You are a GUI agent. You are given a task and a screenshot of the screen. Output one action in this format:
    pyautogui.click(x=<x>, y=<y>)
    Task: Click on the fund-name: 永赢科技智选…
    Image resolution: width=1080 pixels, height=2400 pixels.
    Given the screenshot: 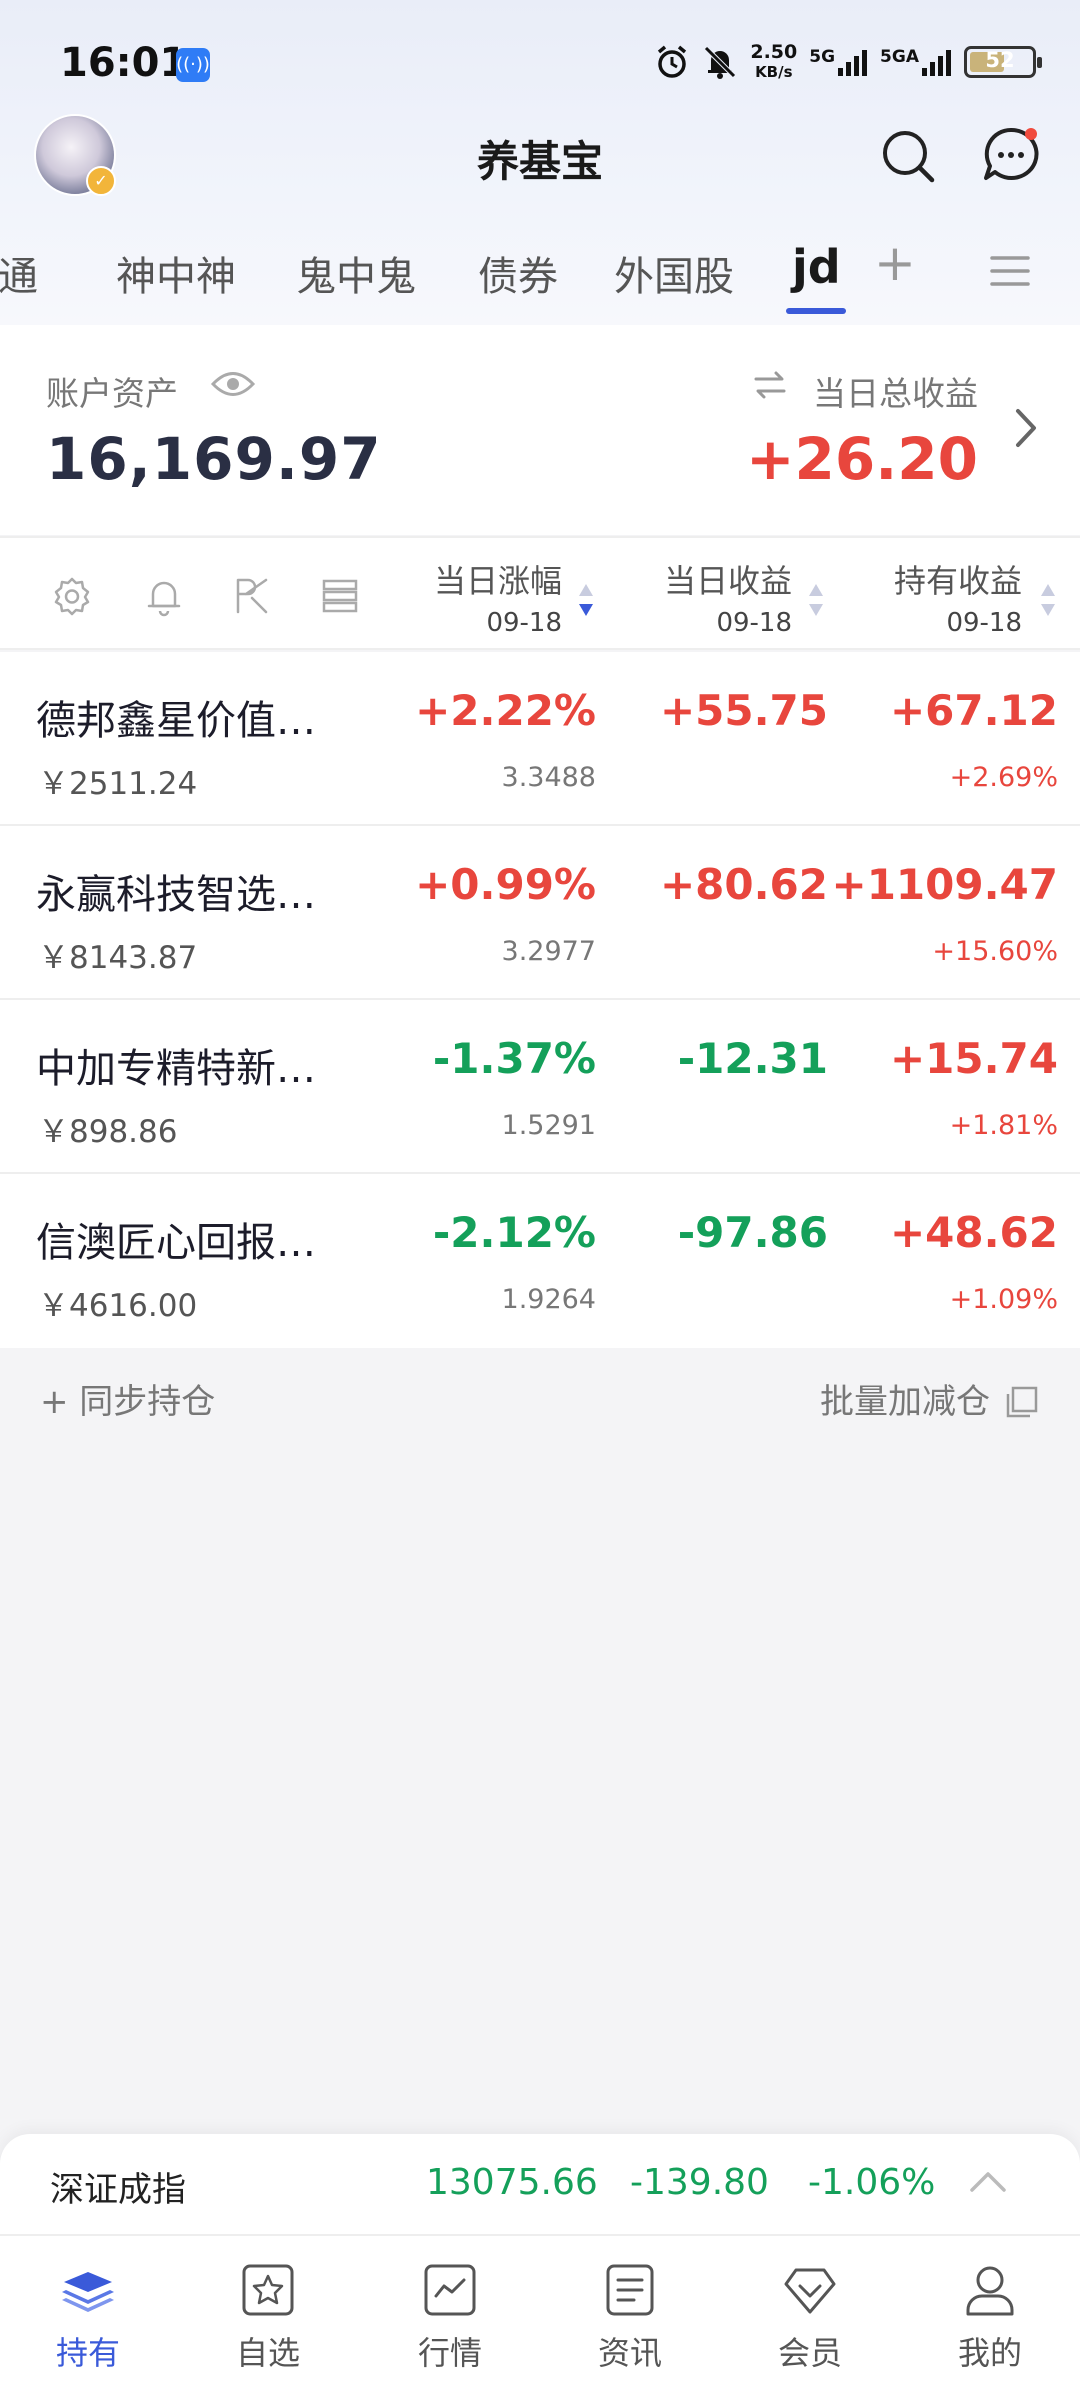 What is the action you would take?
    pyautogui.click(x=176, y=895)
    